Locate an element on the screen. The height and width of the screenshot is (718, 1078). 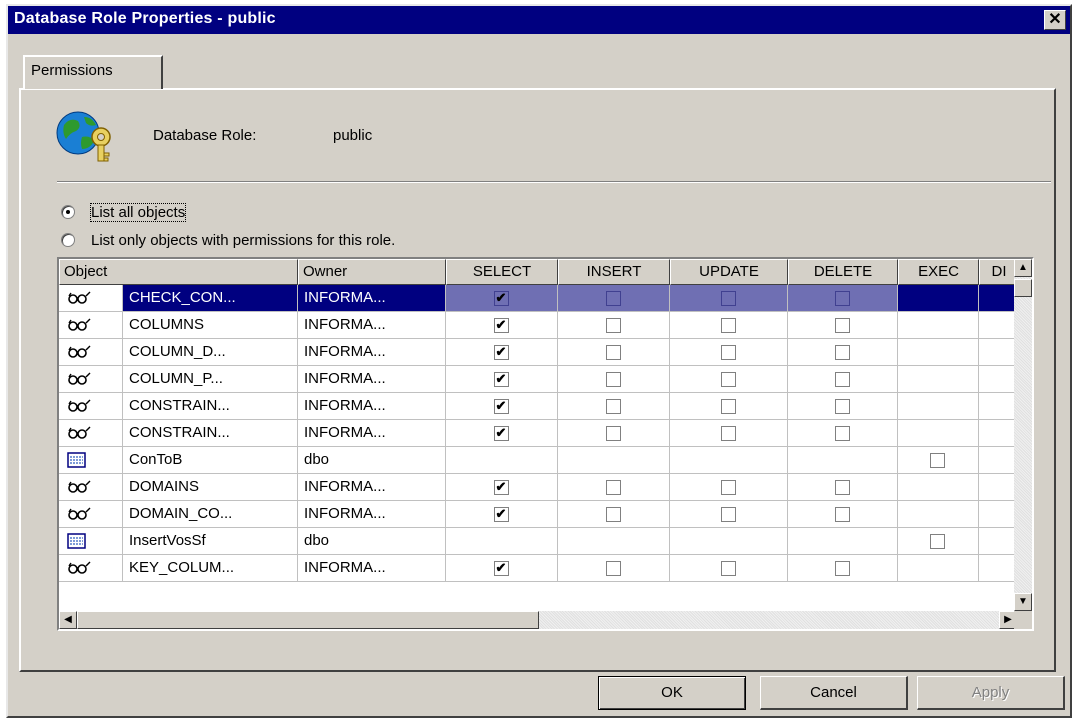
column-header: SELECT is located at coordinates (502, 272).